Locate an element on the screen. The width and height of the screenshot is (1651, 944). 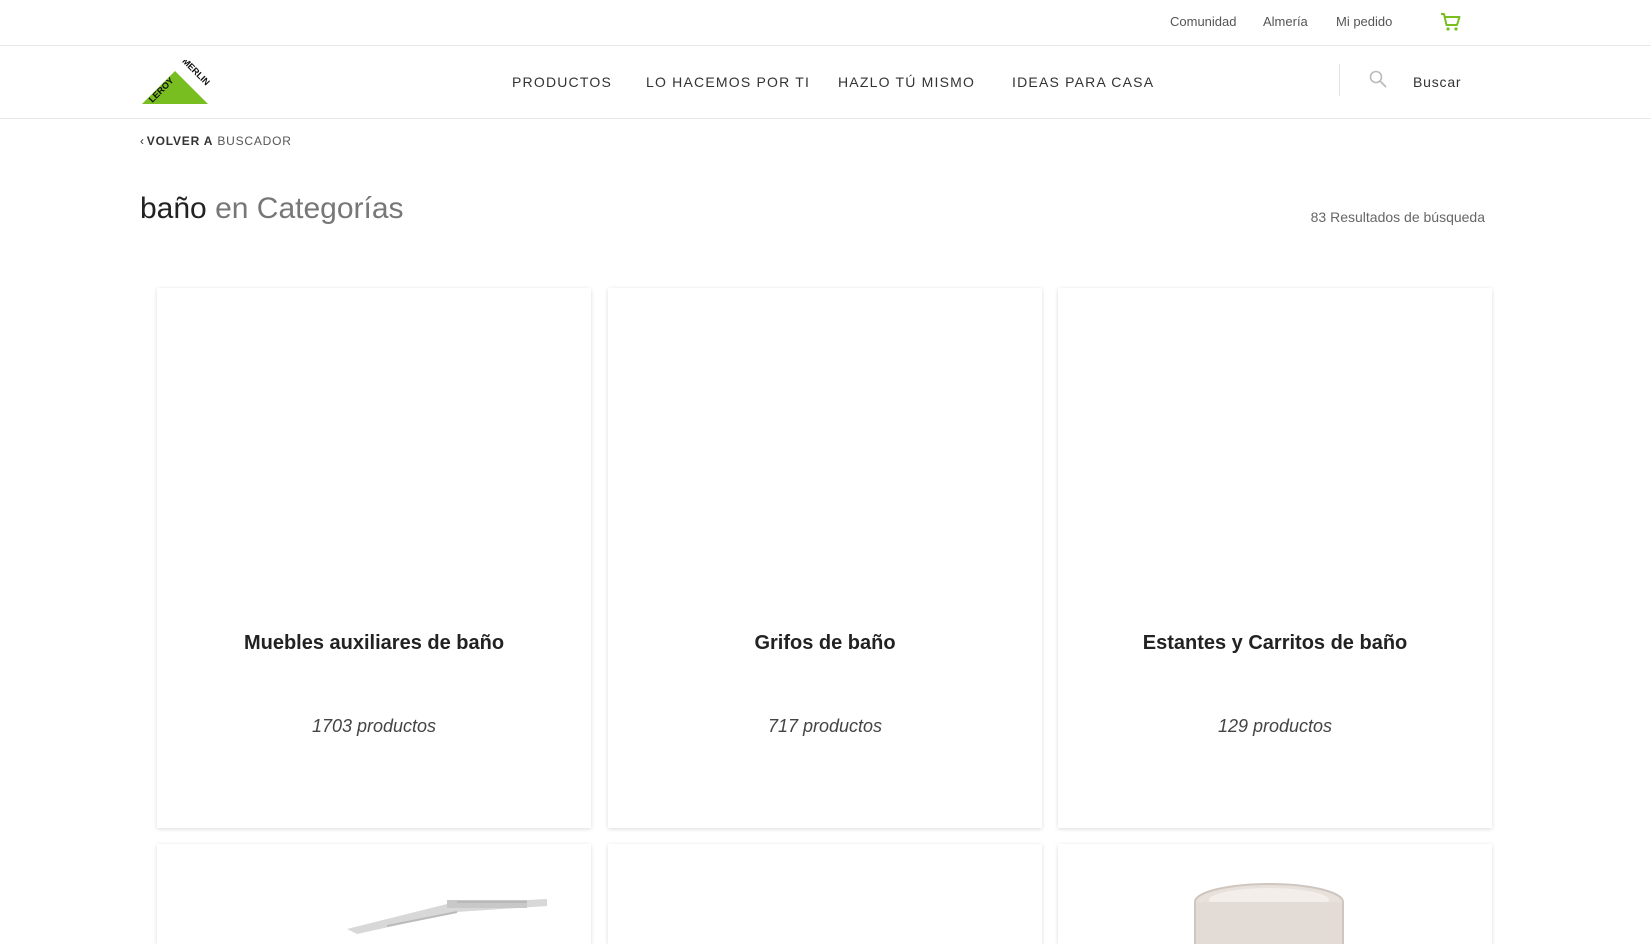
store-location-link: Almería is located at coordinates (1285, 21).